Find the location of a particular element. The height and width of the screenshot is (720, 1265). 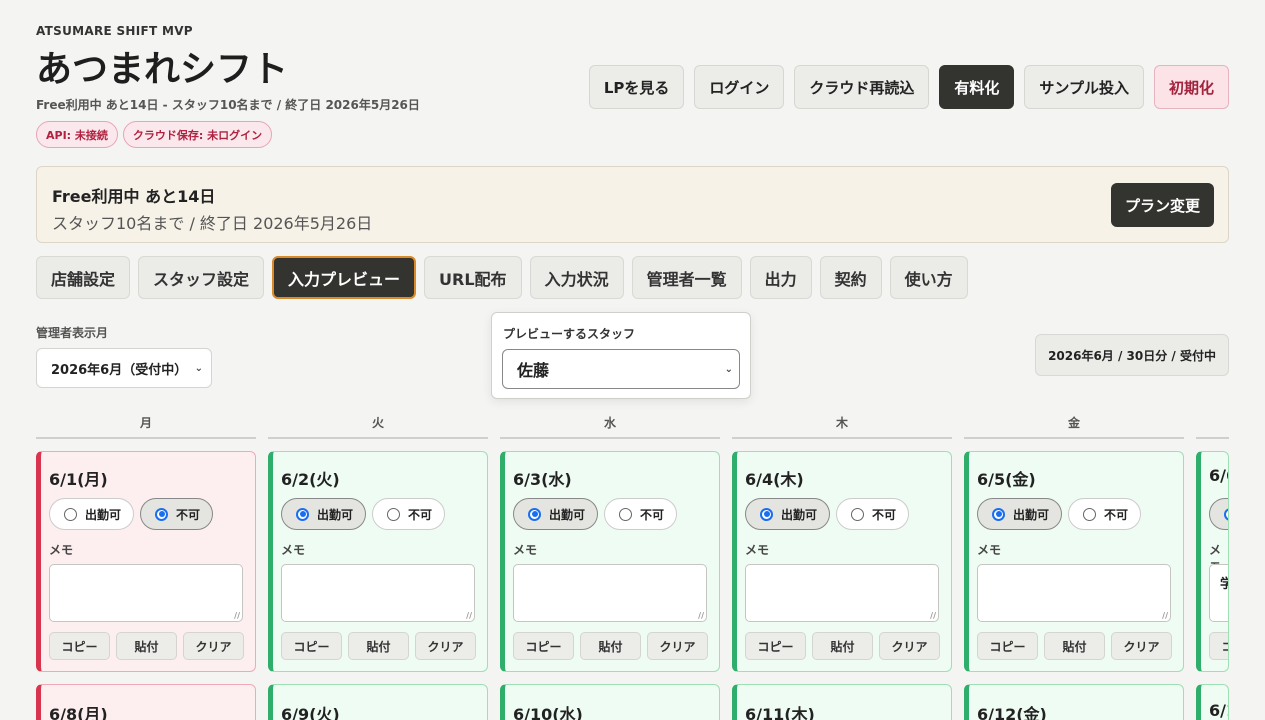

month-status-badge: 2026年6月 / 30日分 / 受付中 is located at coordinates (1132, 355).